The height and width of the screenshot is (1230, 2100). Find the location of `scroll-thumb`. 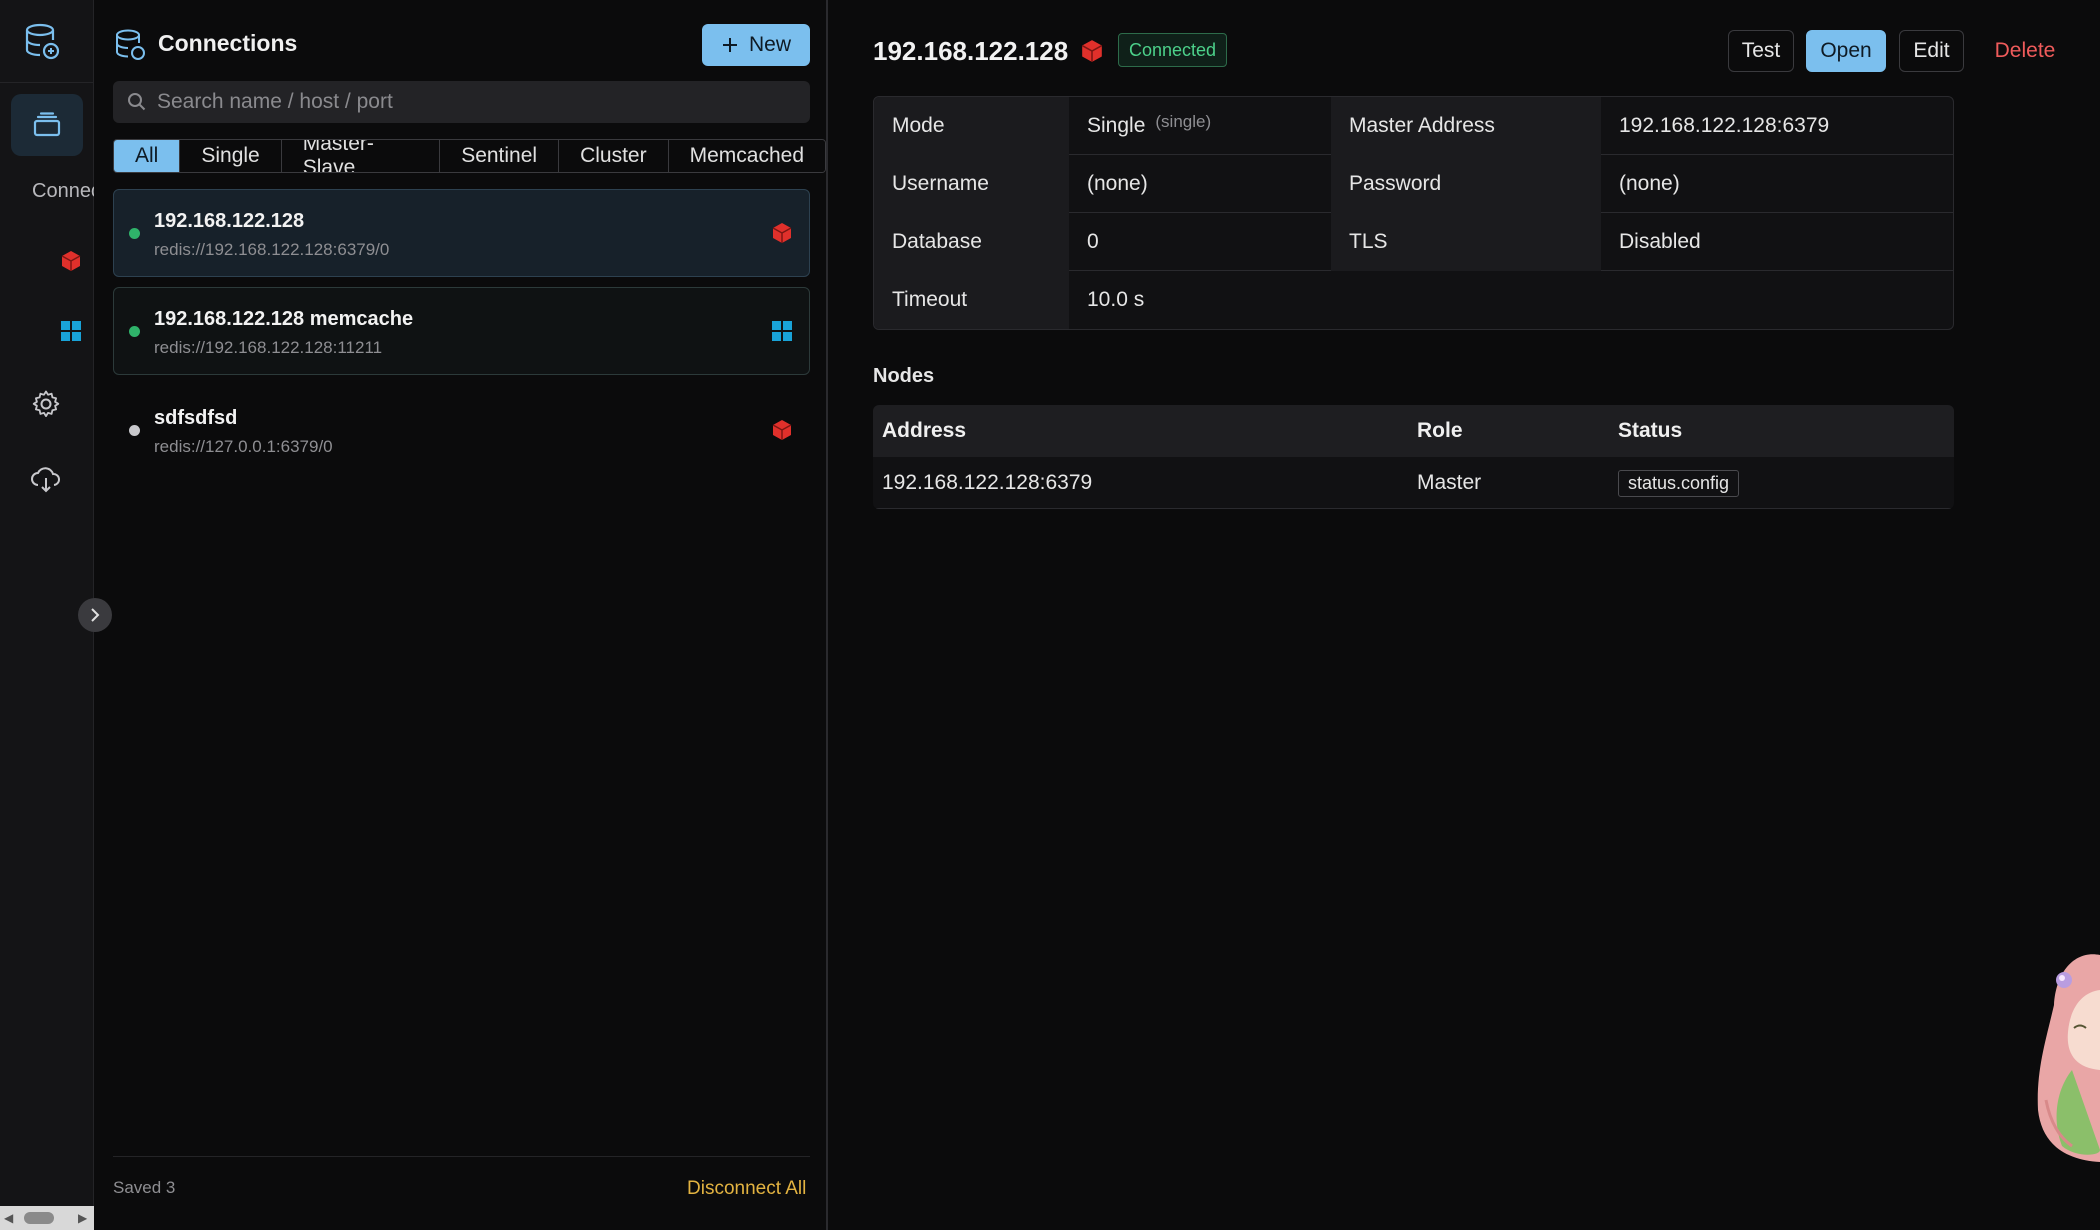

scroll-thumb is located at coordinates (39, 1218).